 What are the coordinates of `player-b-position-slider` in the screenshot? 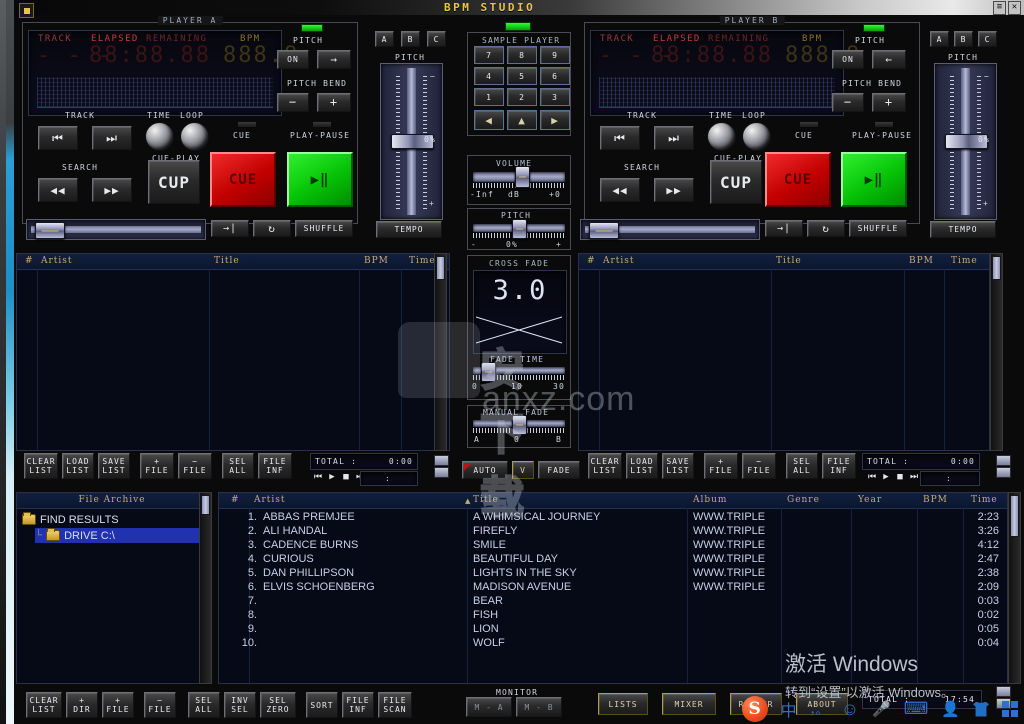 It's located at (670, 229).